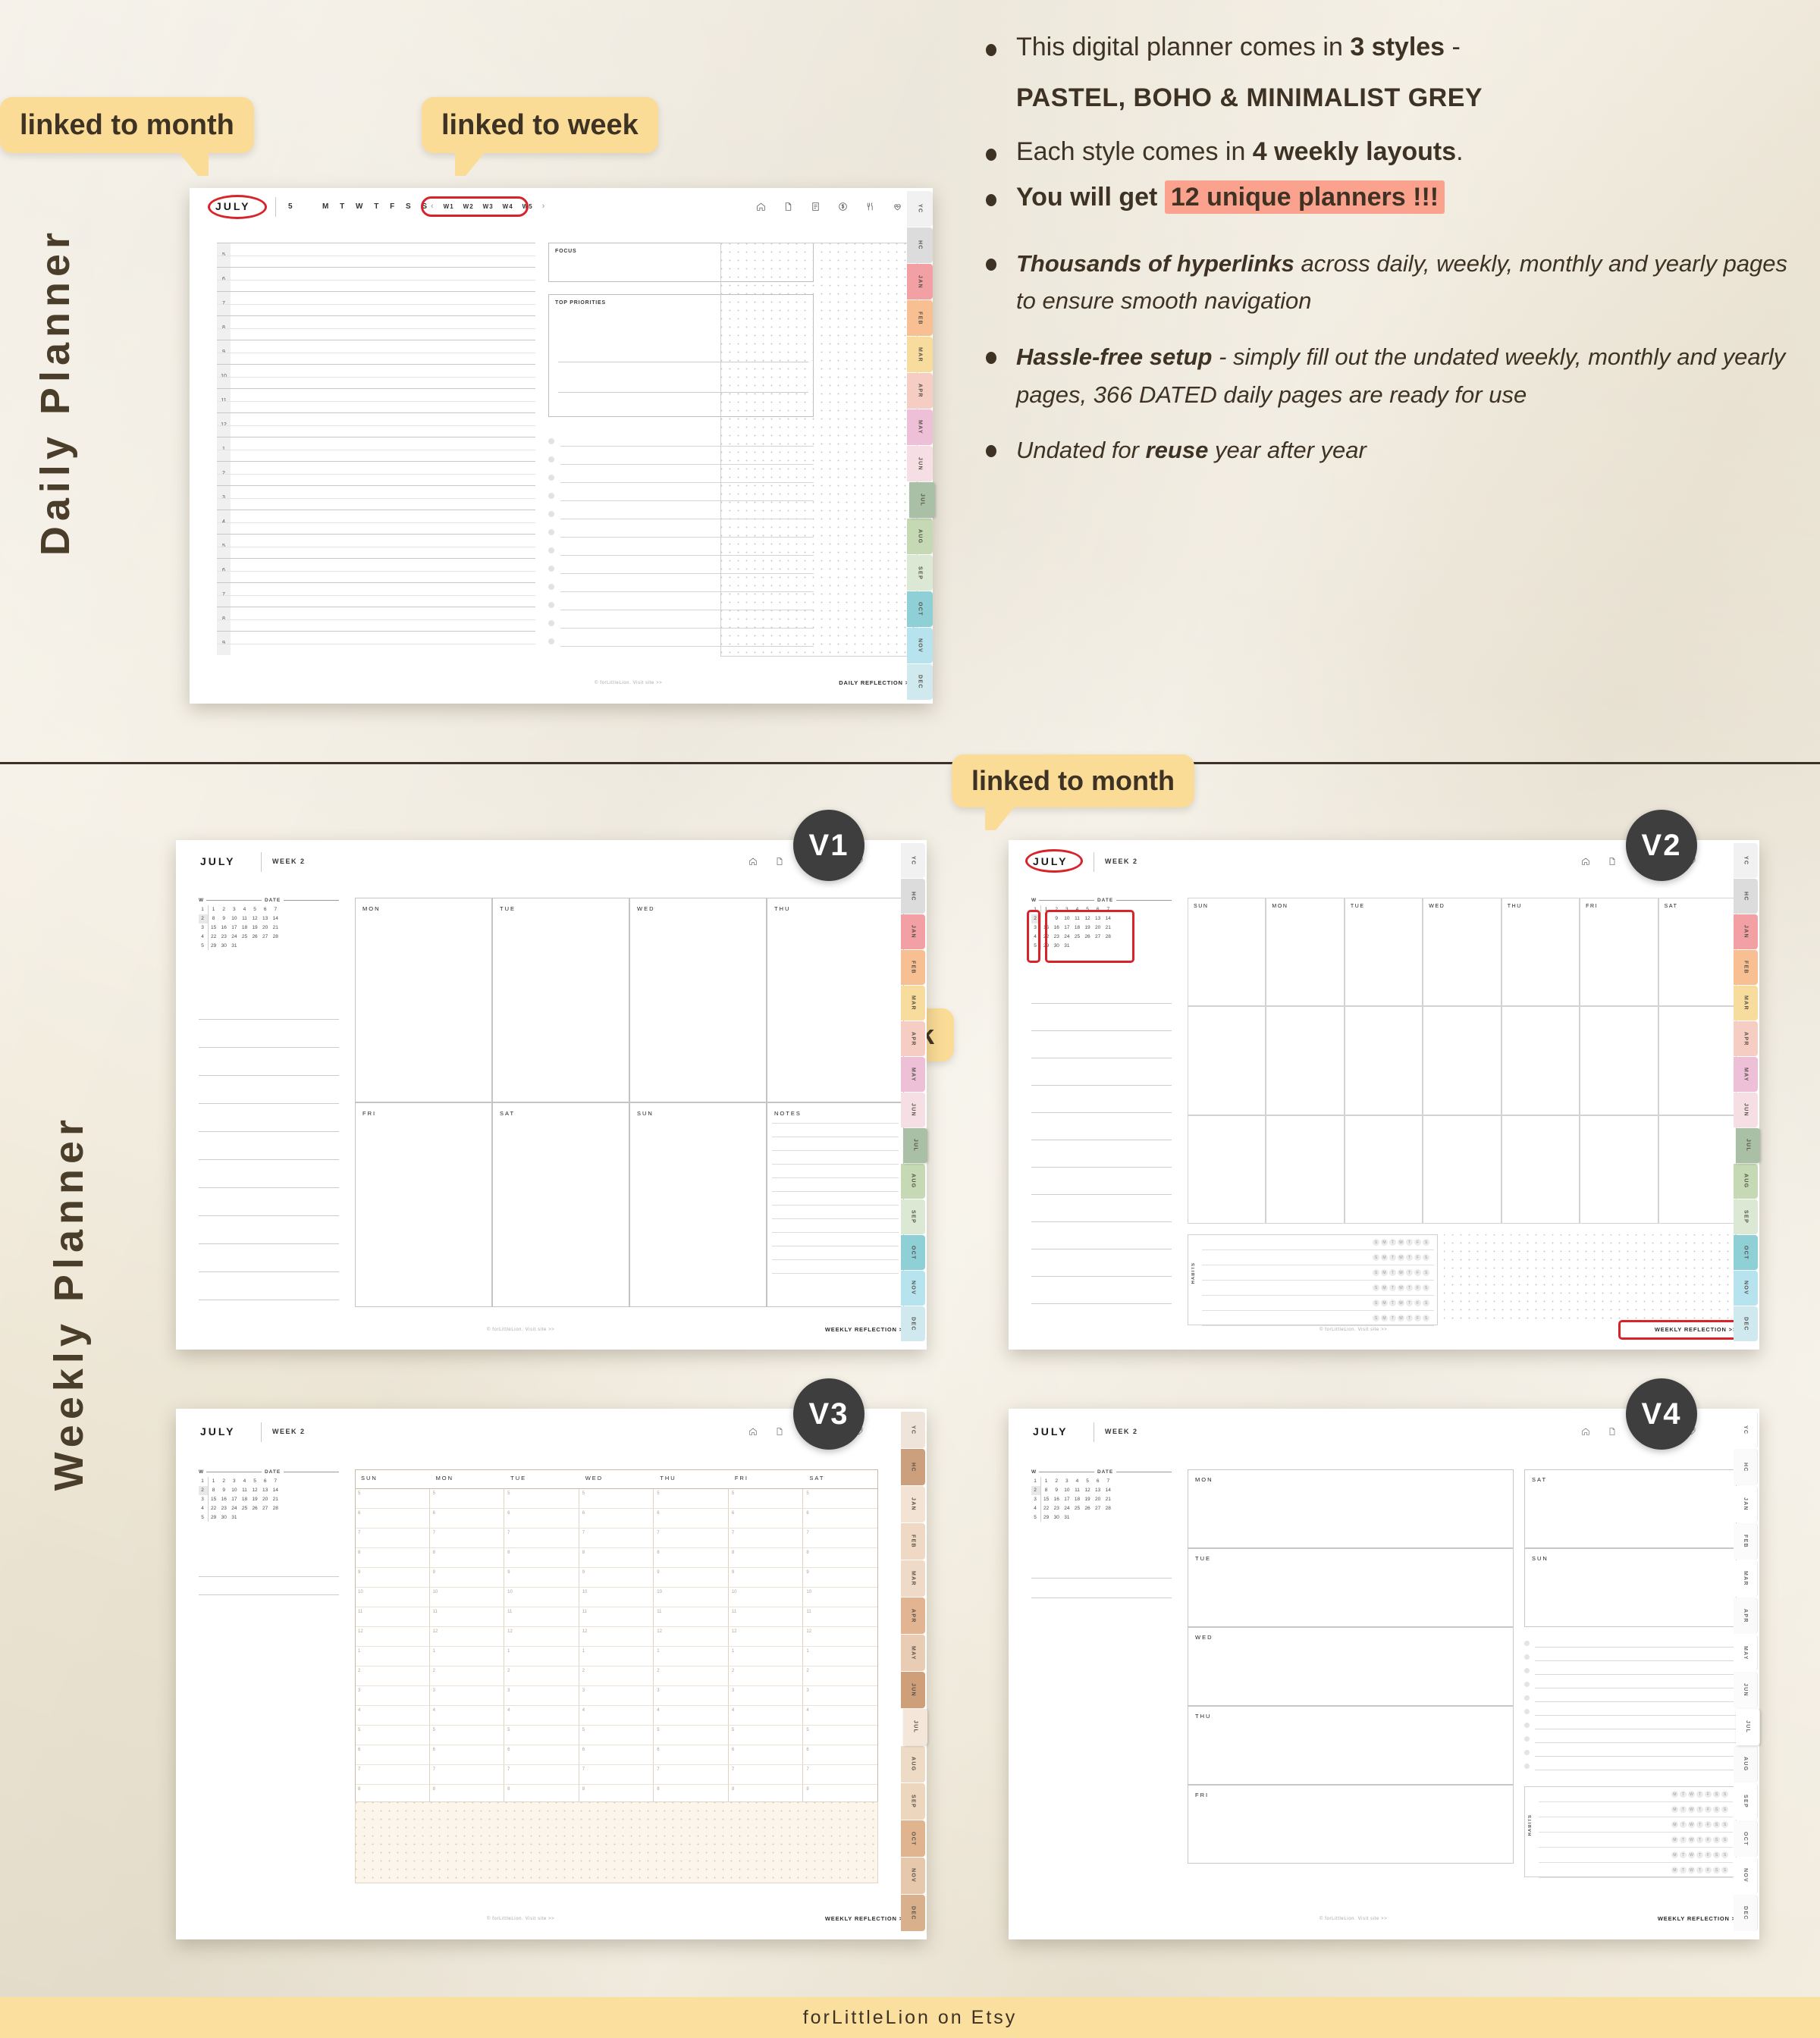  I want to click on minical-day: 28, so click(1108, 1508).